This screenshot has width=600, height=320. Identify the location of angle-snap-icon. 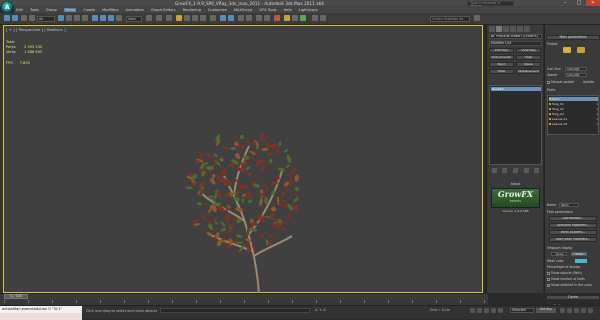
(187, 18).